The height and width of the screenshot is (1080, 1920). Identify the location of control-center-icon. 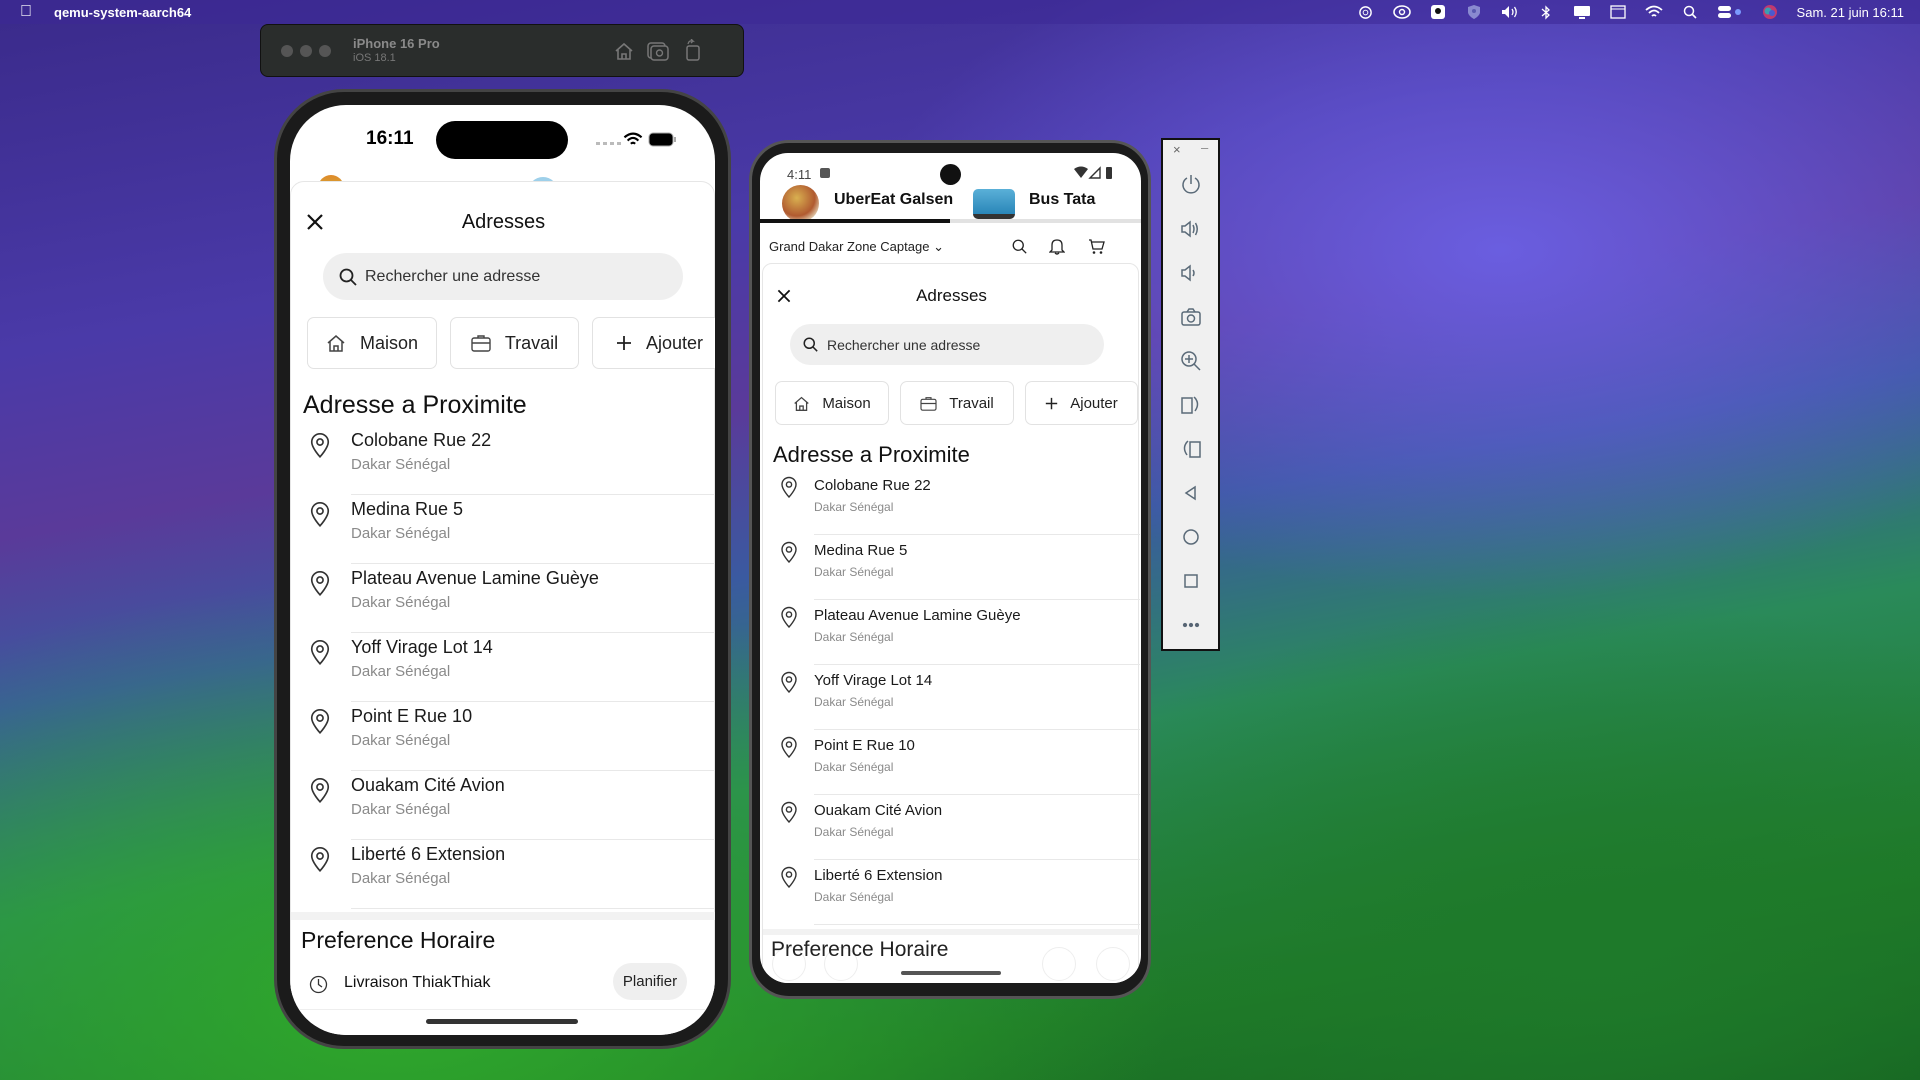
(1730, 12).